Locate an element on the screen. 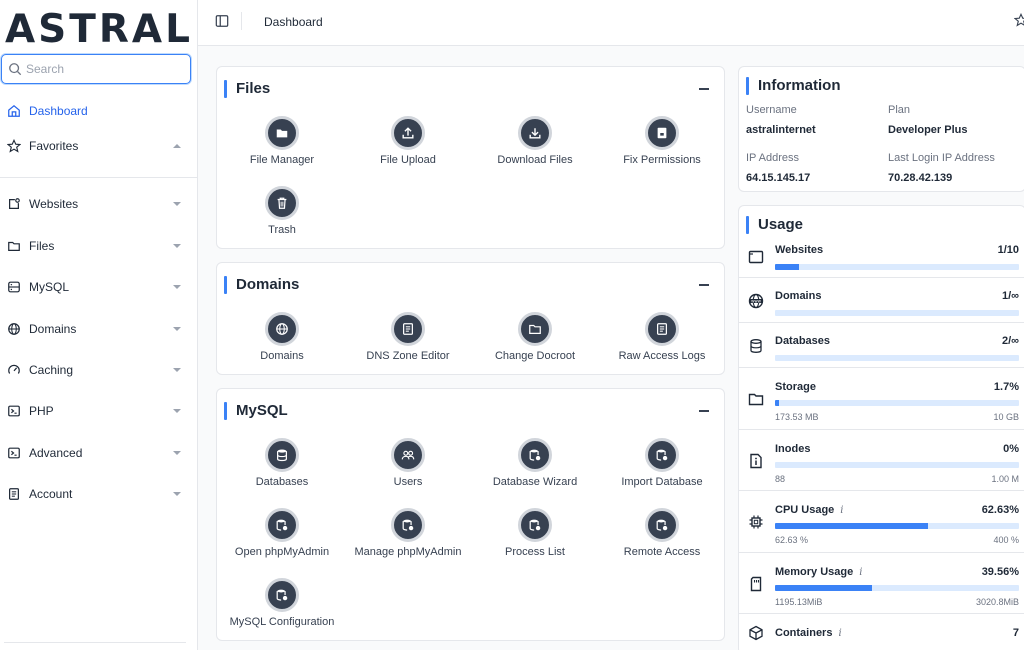 The height and width of the screenshot is (650, 1024). username-label: Username is located at coordinates (771, 110).